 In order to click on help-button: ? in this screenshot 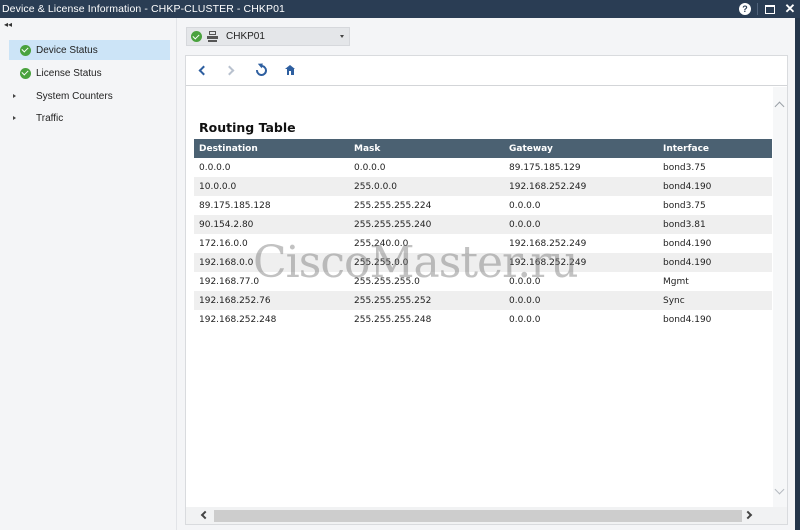, I will do `click(745, 9)`.